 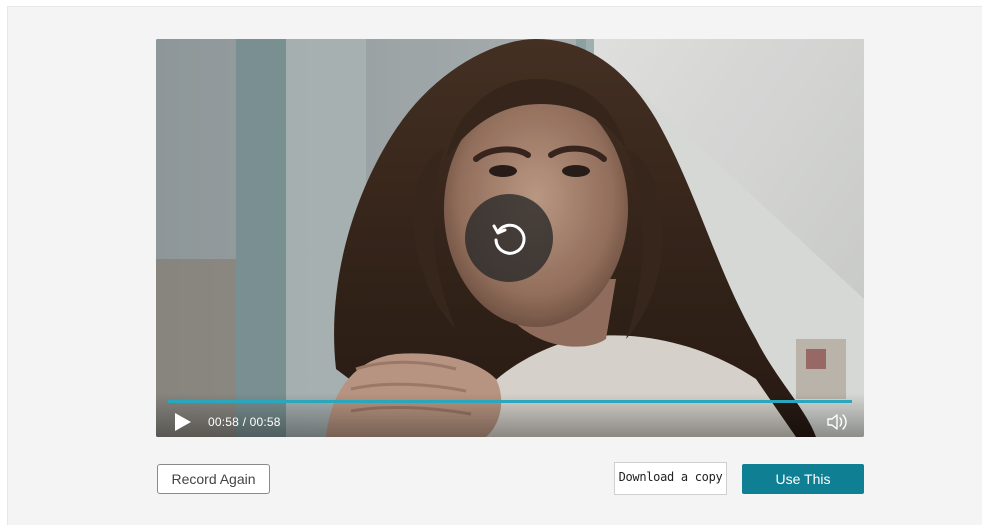 I want to click on replay-button, so click(x=509, y=238).